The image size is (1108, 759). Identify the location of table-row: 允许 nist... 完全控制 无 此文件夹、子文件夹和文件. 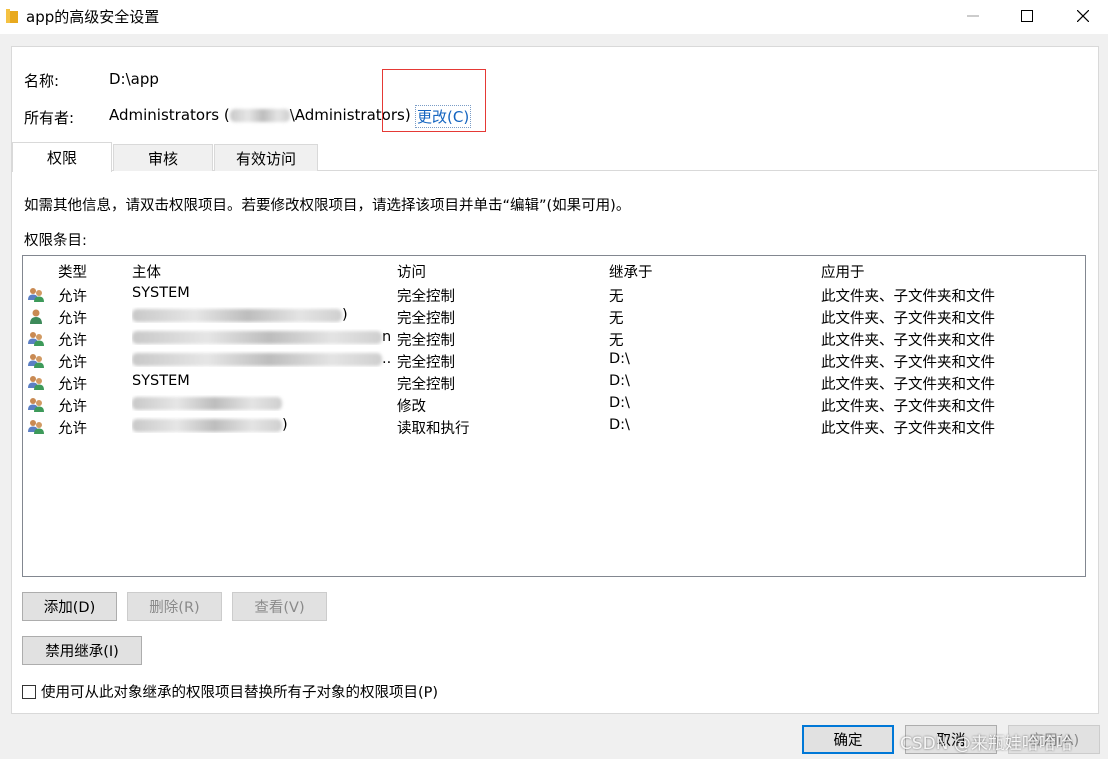
(554, 338).